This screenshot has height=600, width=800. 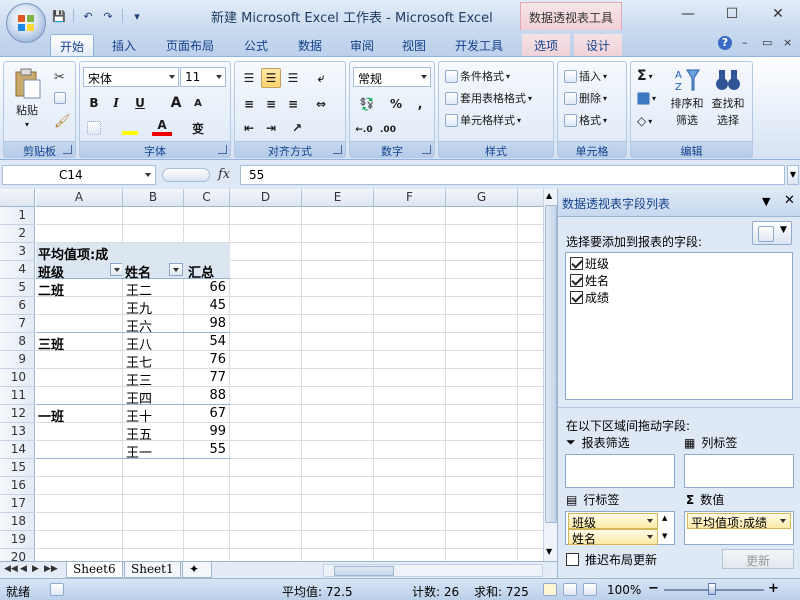 What do you see at coordinates (410, 198) in the screenshot?
I see `column-header: F` at bounding box center [410, 198].